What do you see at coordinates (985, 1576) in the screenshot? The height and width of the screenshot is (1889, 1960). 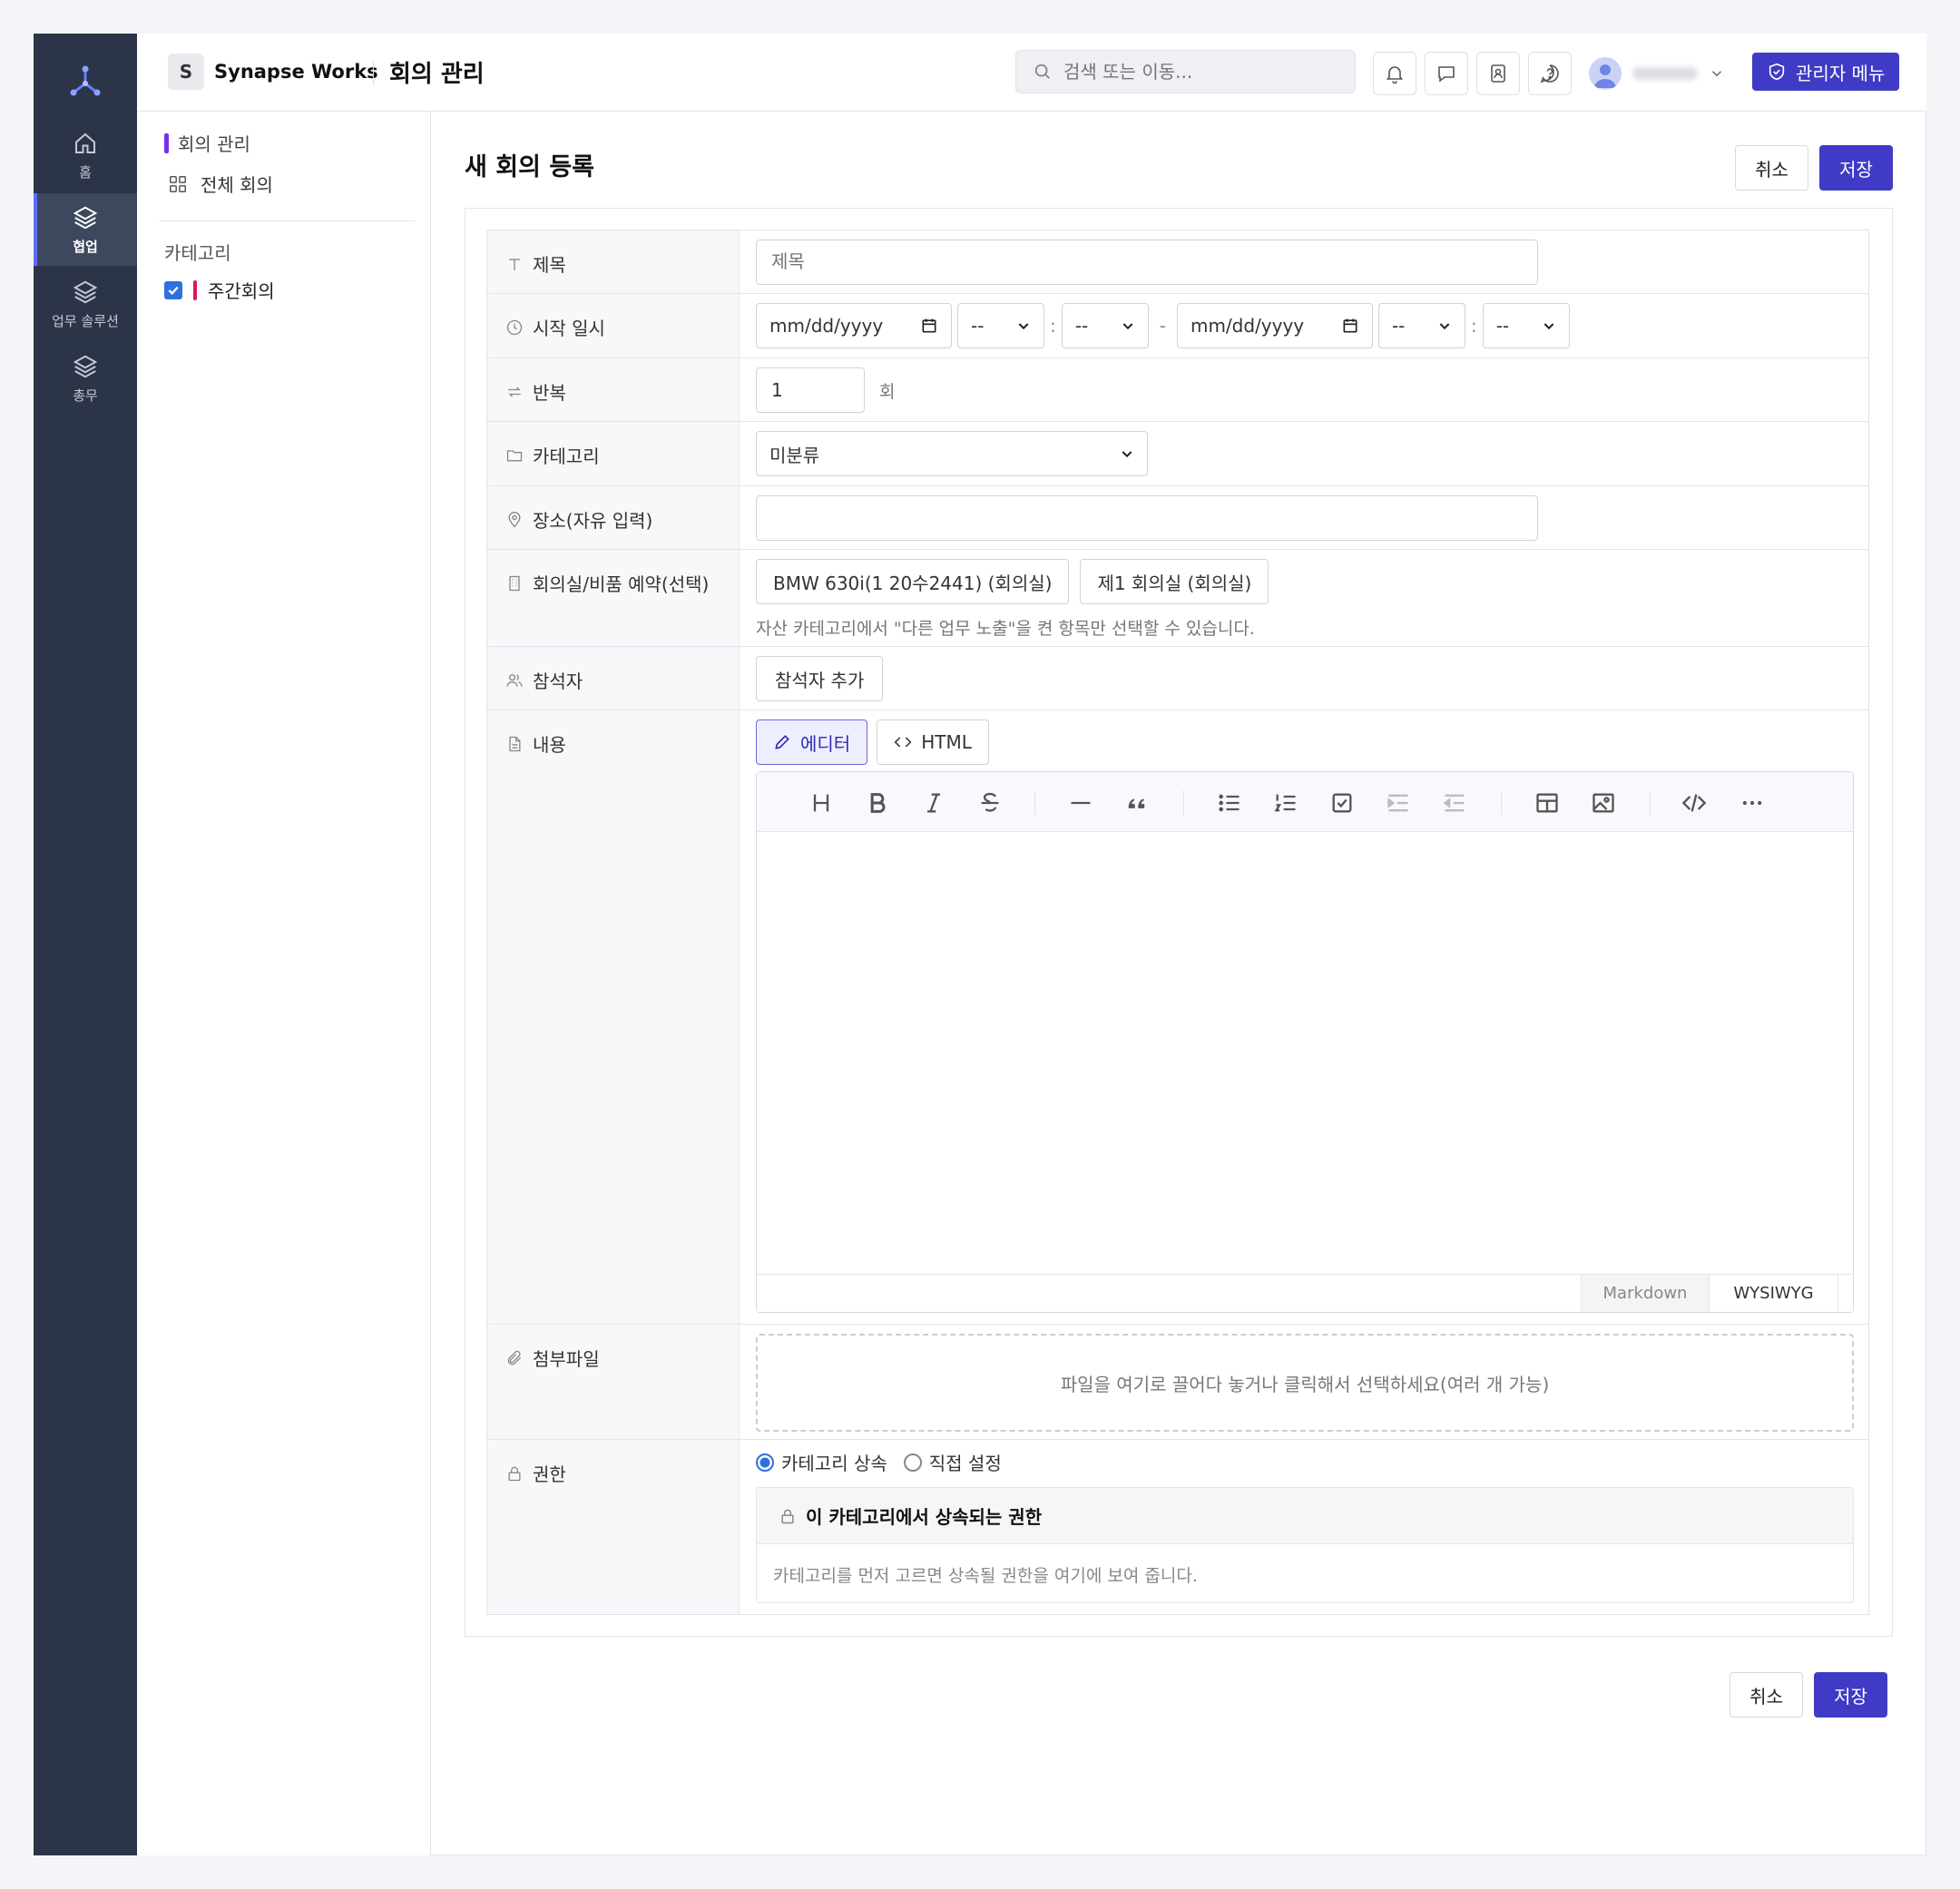 I see `inherited-permission-text: 카테고리를 먼저 고르면 상속될 권한을 여기에 보여 줍니다.` at bounding box center [985, 1576].